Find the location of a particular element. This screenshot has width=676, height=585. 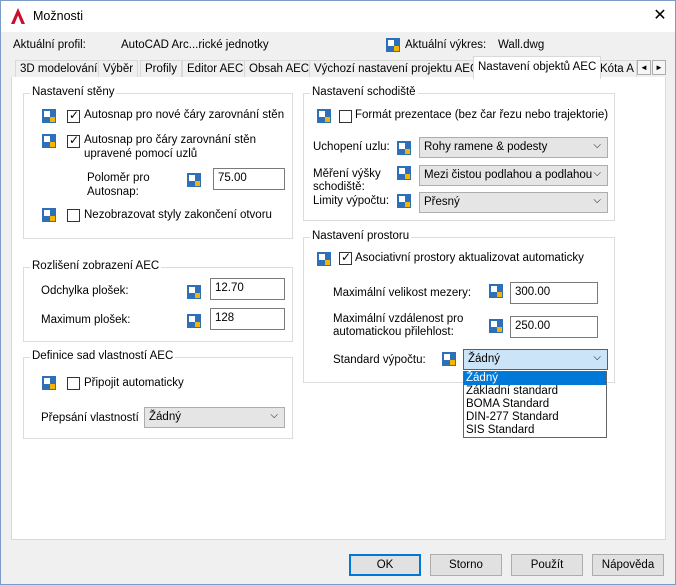

tab-scroll-right: ► is located at coordinates (659, 67).